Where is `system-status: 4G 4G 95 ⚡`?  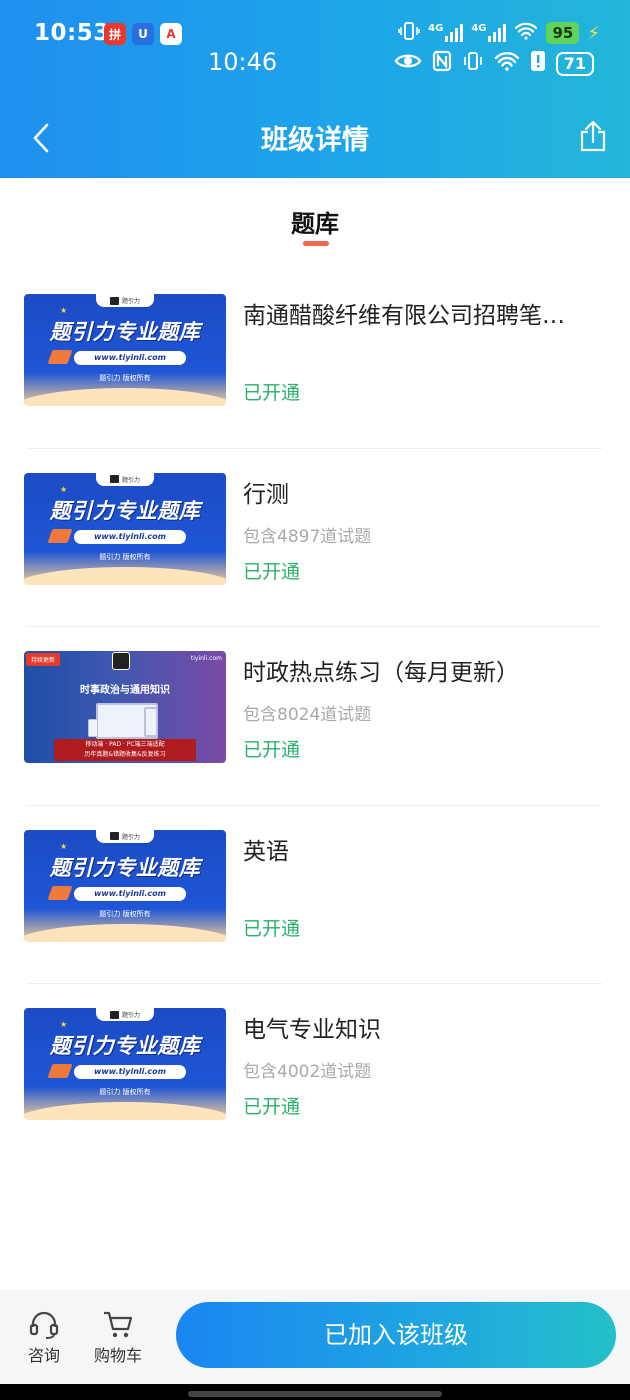 system-status: 4G 4G 95 ⚡ is located at coordinates (499, 33).